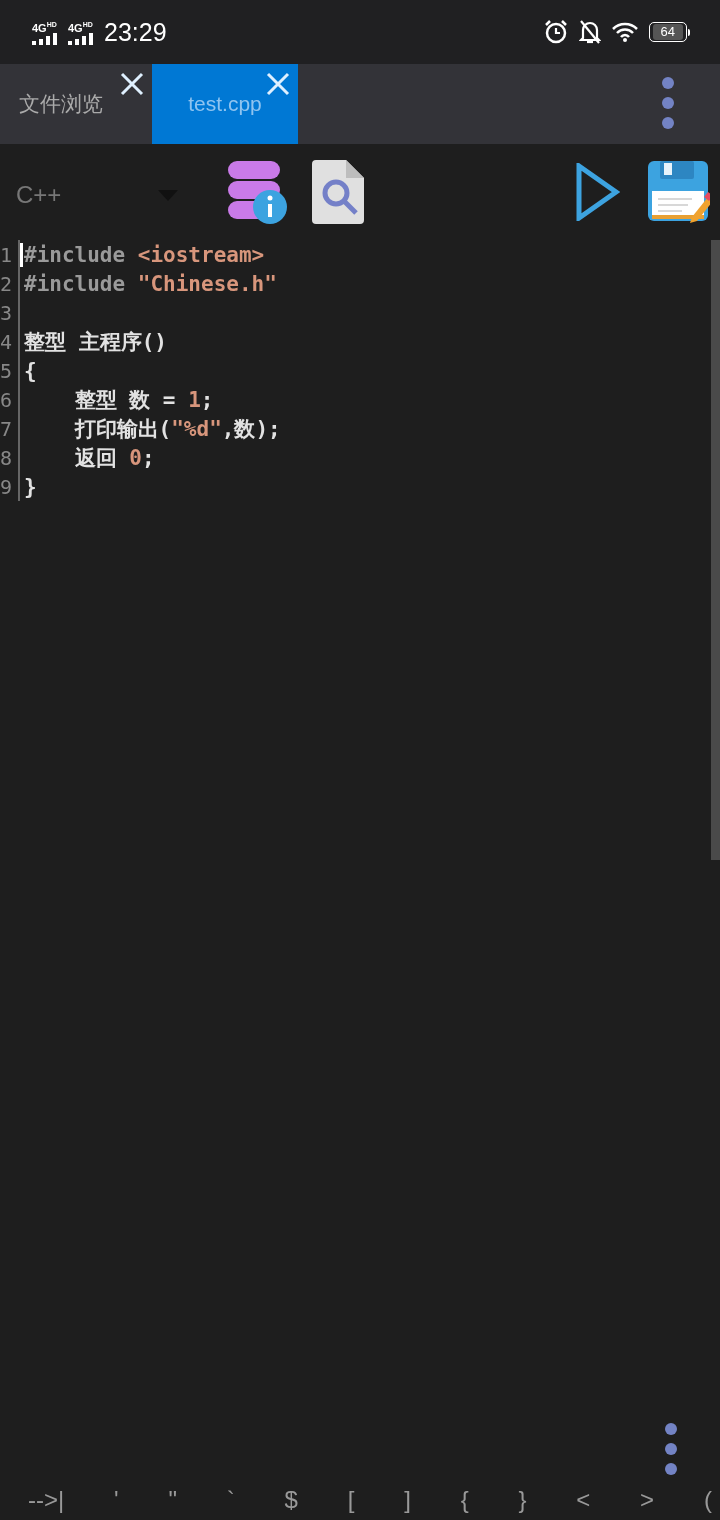 The width and height of the screenshot is (720, 1520). What do you see at coordinates (464, 1500) in the screenshot?
I see `symbol-key: {` at bounding box center [464, 1500].